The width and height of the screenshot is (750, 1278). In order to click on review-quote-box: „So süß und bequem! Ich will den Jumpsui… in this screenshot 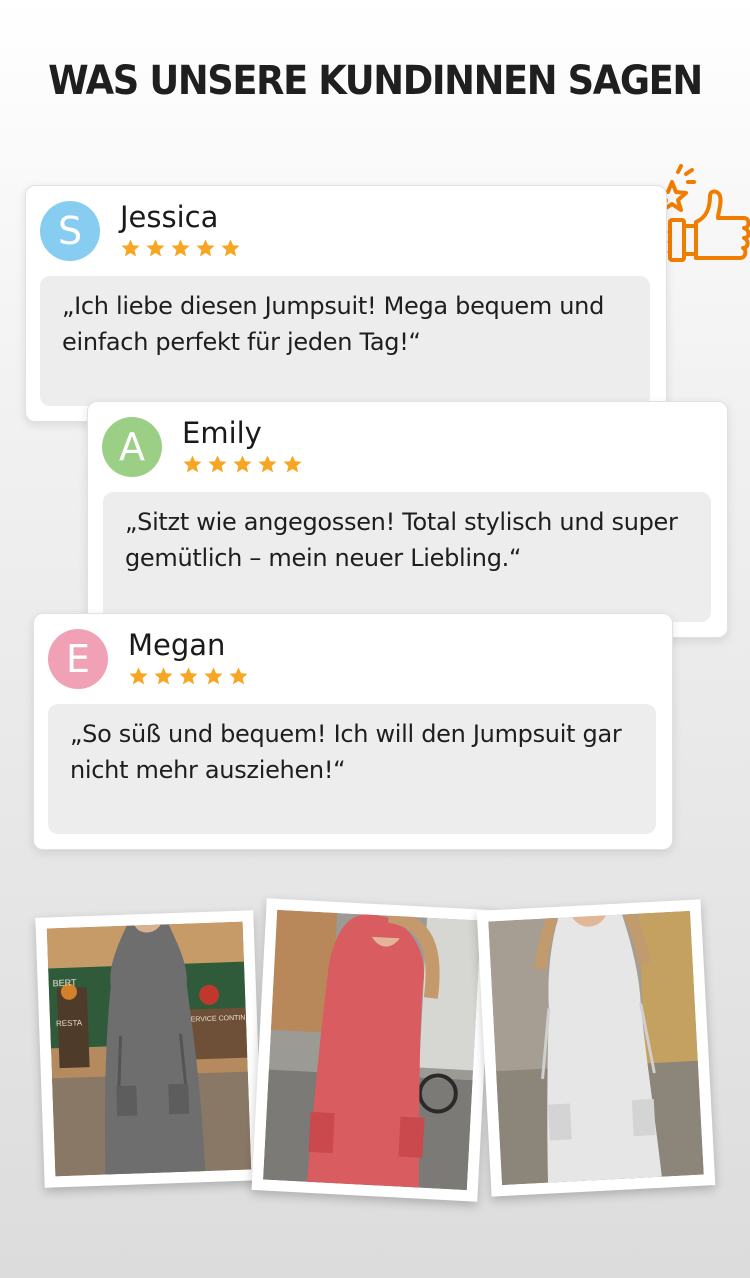, I will do `click(352, 769)`.